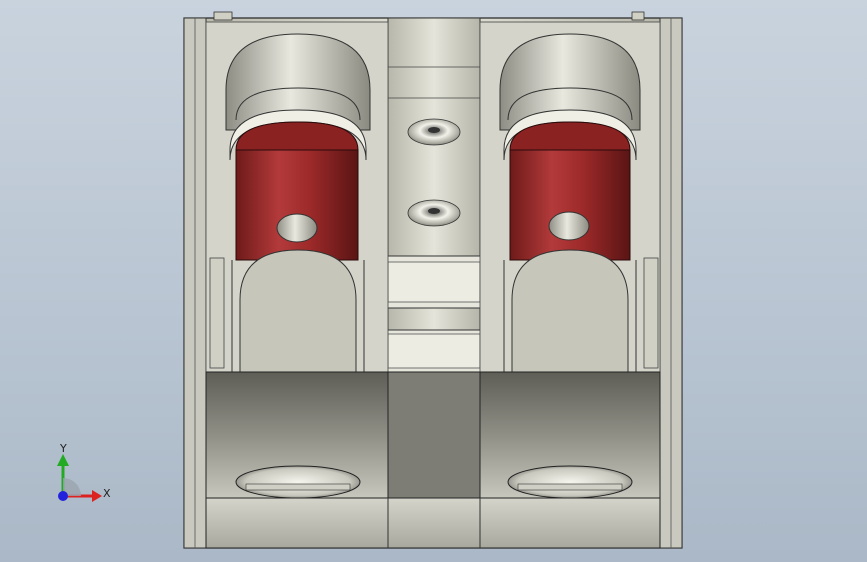 The image size is (867, 562). Describe the element at coordinates (107, 493) in the screenshot. I see `x-axis-label: X` at that location.